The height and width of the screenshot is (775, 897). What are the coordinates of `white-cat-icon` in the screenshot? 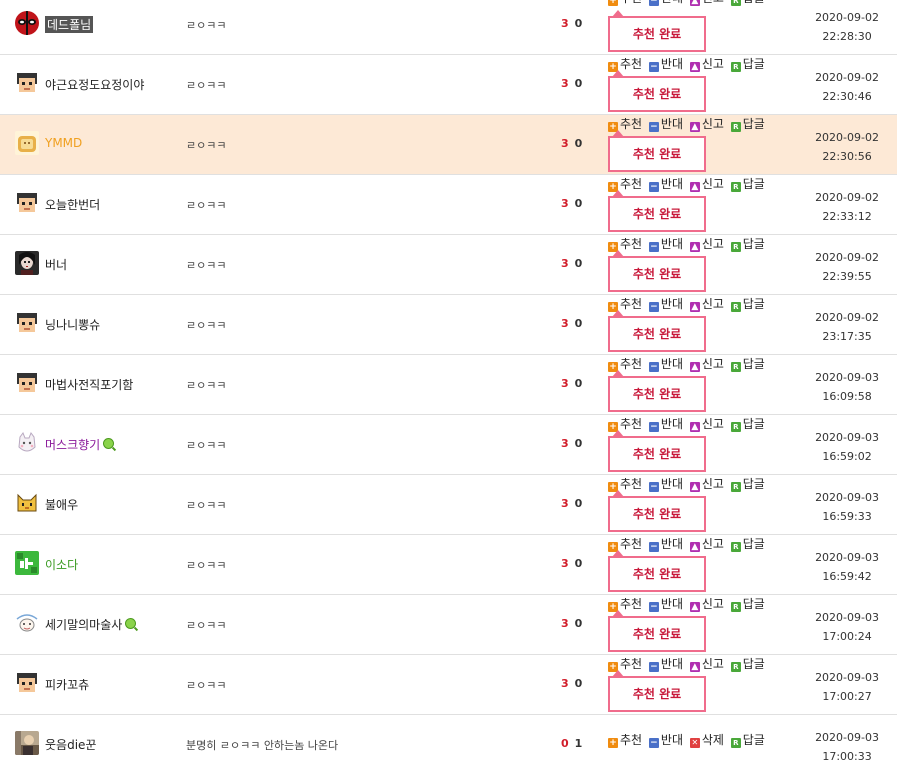 It's located at (27, 443).